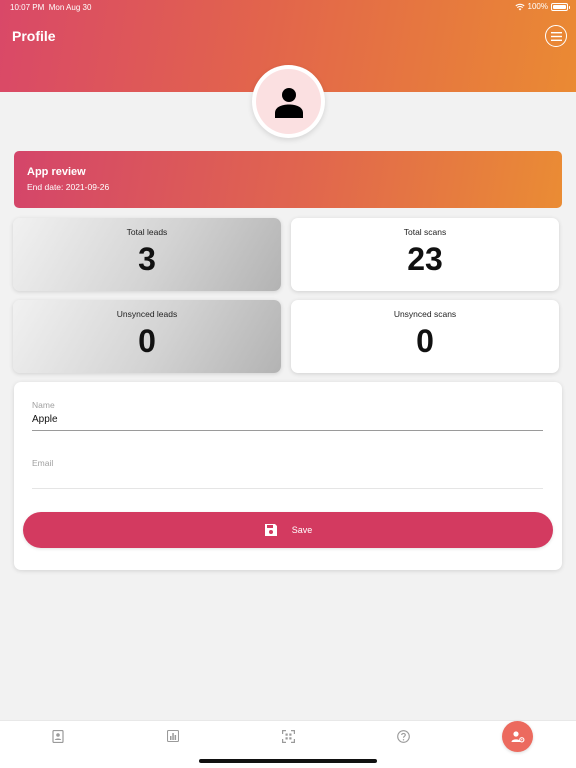 The height and width of the screenshot is (768, 576). Describe the element at coordinates (560, 6) in the screenshot. I see `battery-icon` at that location.